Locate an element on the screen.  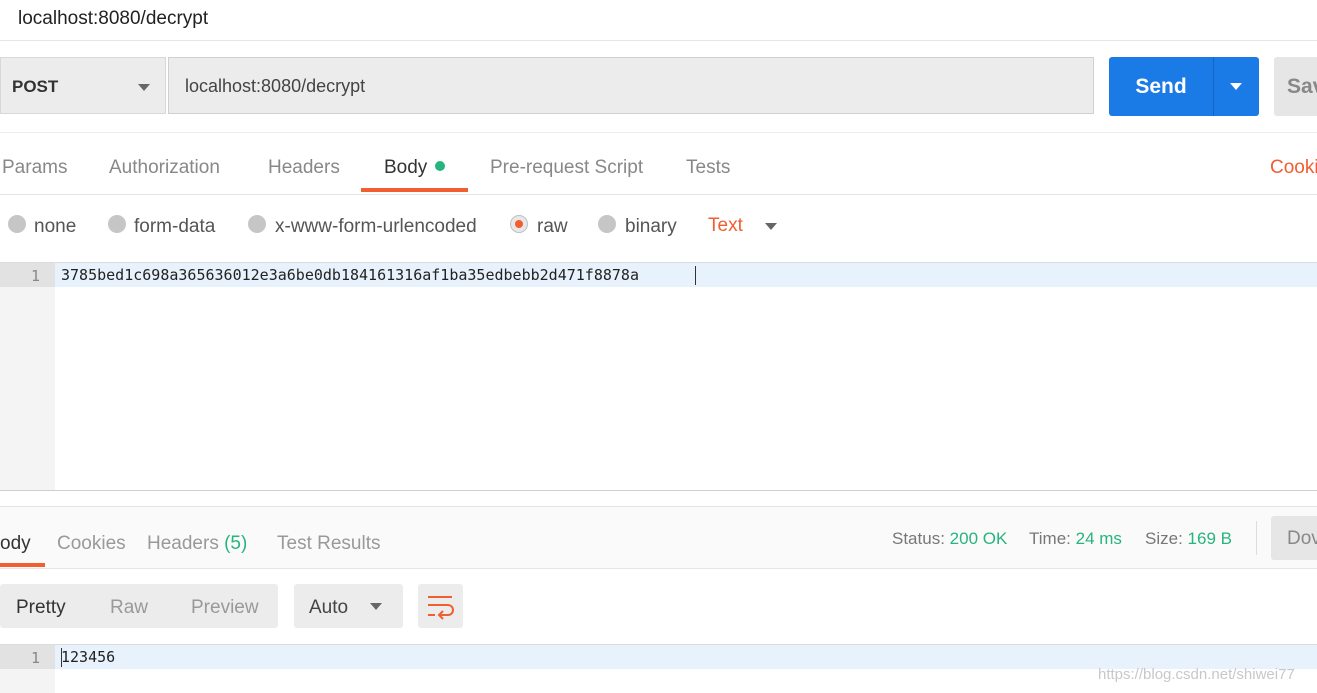
save-label: Sav is located at coordinates (1302, 86).